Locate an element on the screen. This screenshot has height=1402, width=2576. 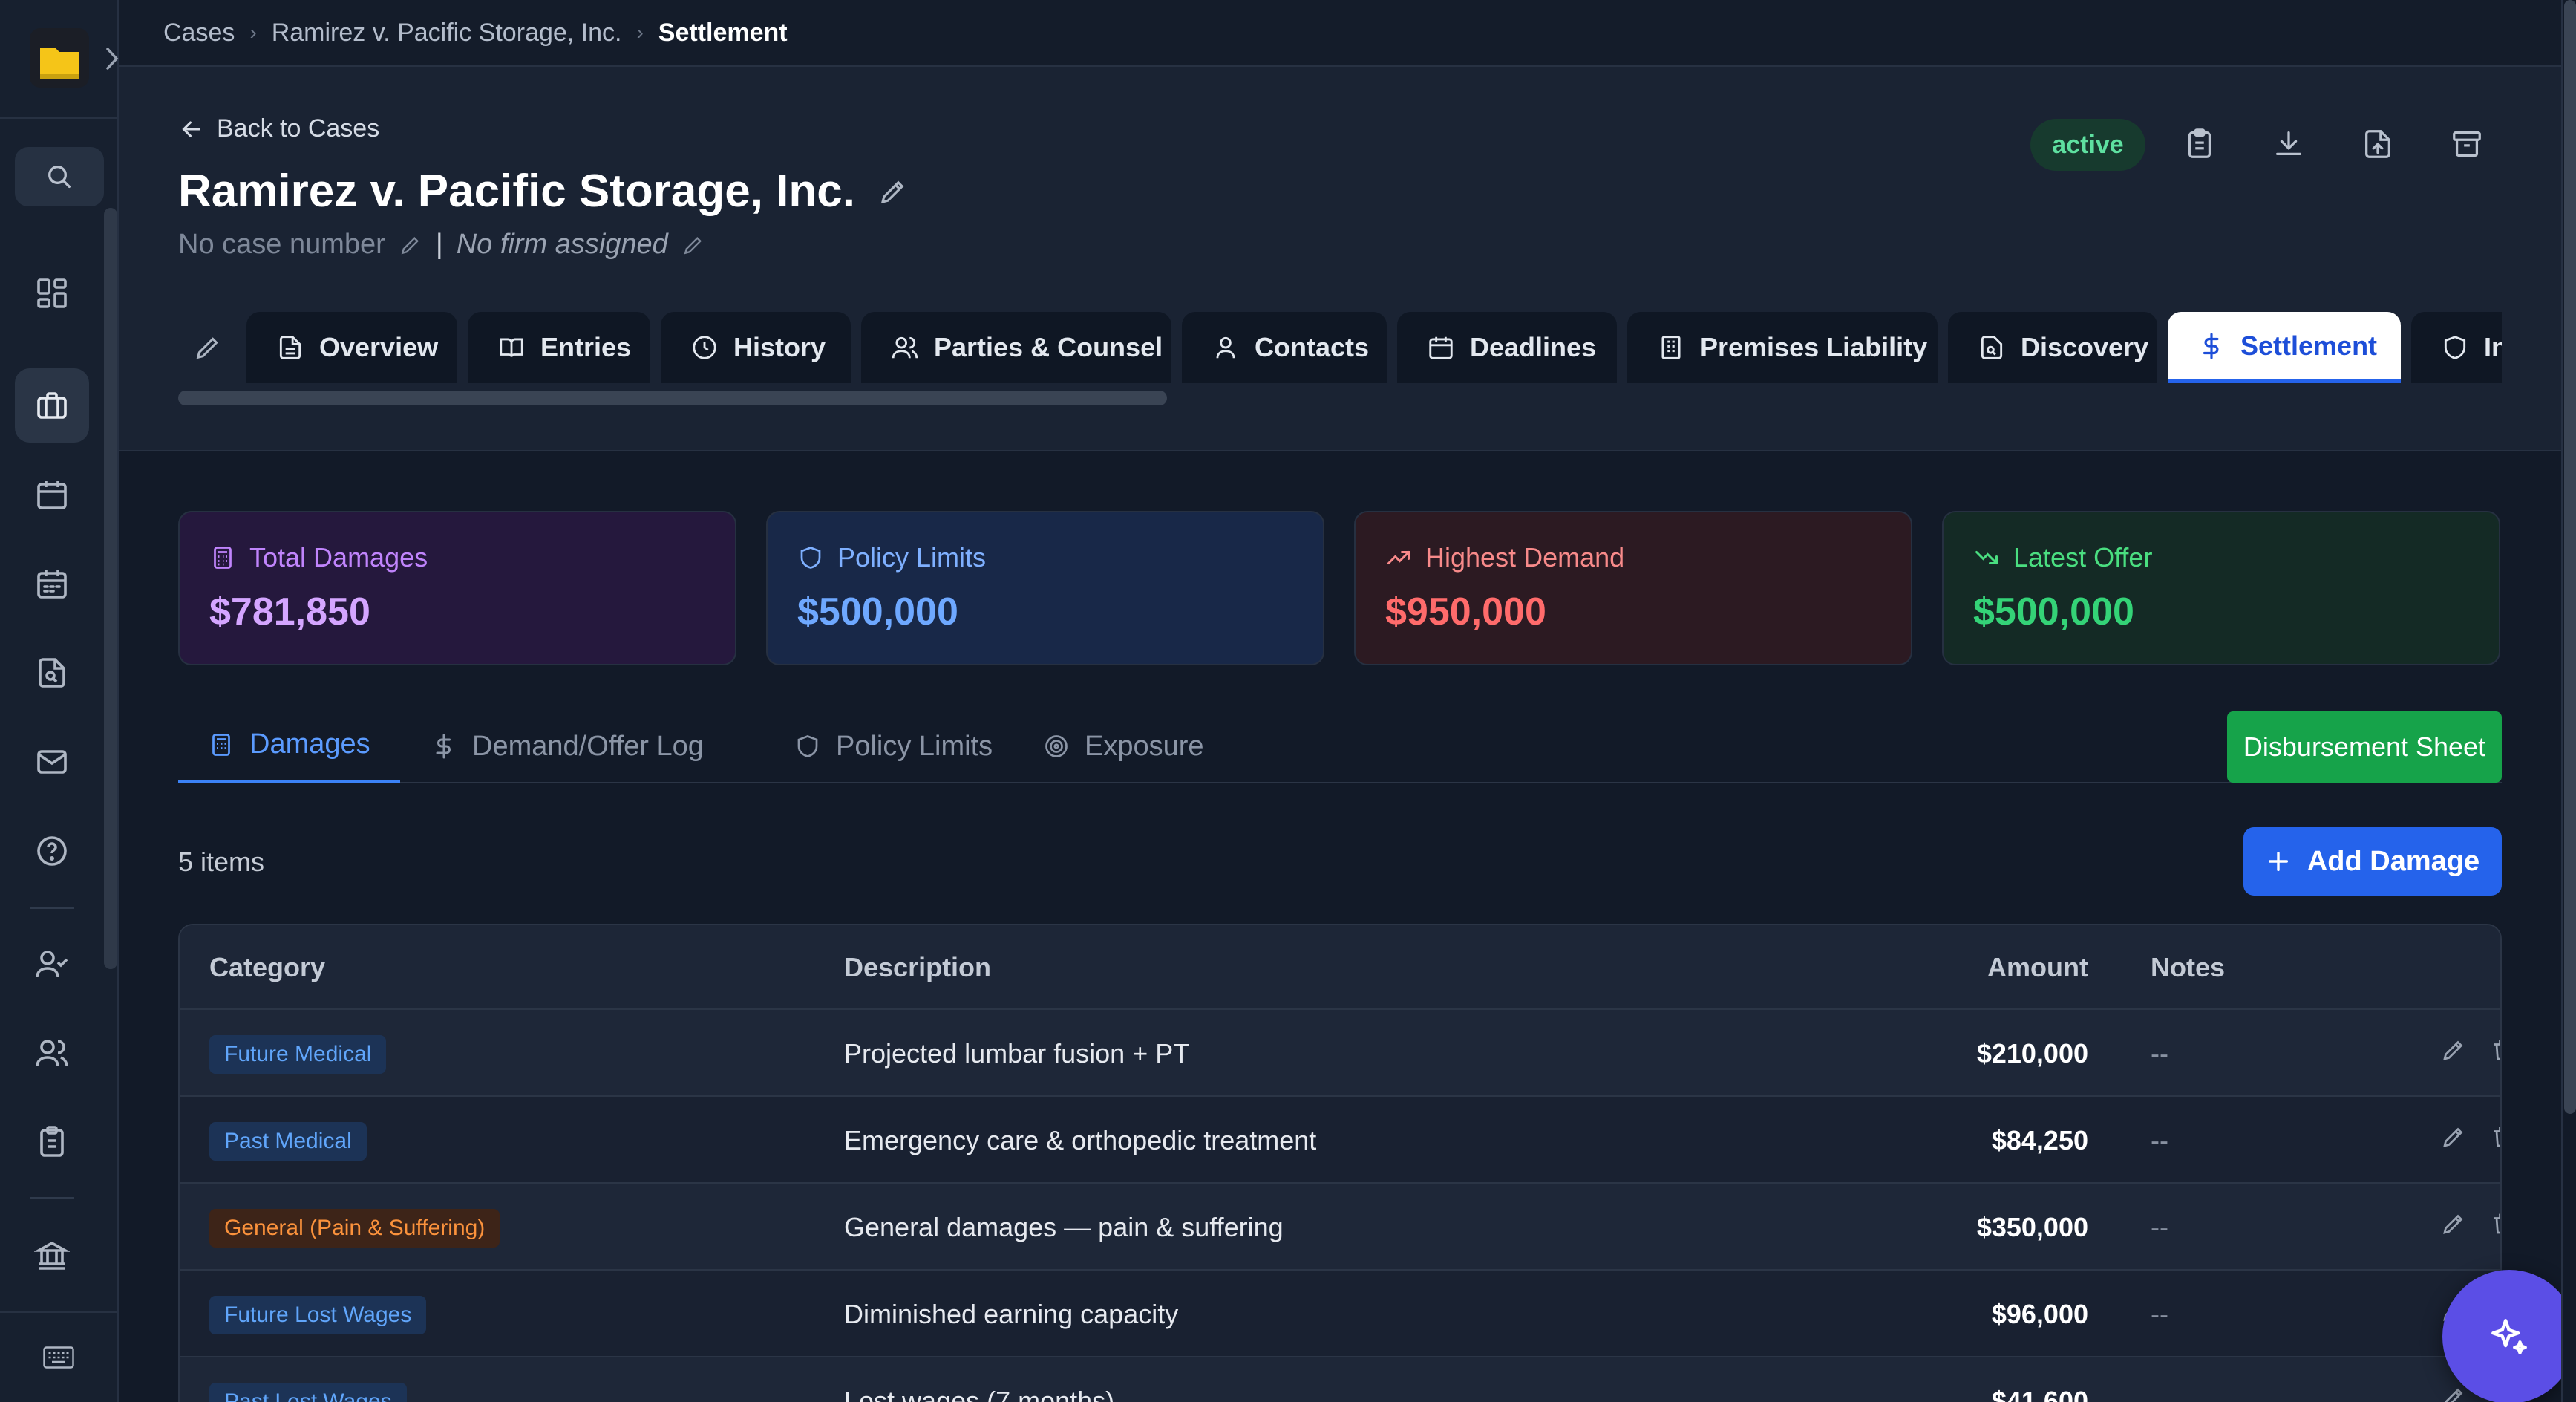
description-cell: Projected lumbar fusion + PT is located at coordinates (1017, 1053).